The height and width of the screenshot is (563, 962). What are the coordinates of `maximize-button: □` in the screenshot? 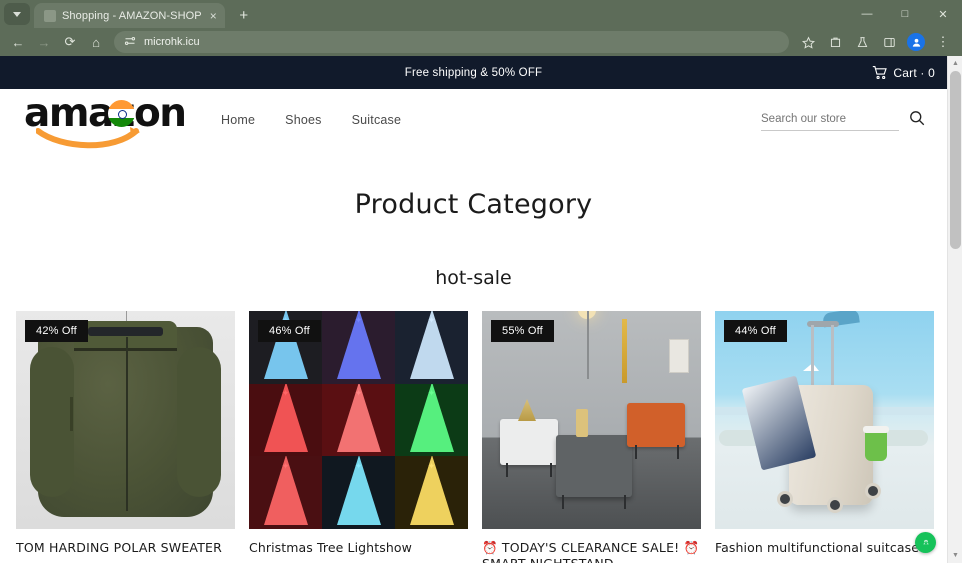 It's located at (905, 14).